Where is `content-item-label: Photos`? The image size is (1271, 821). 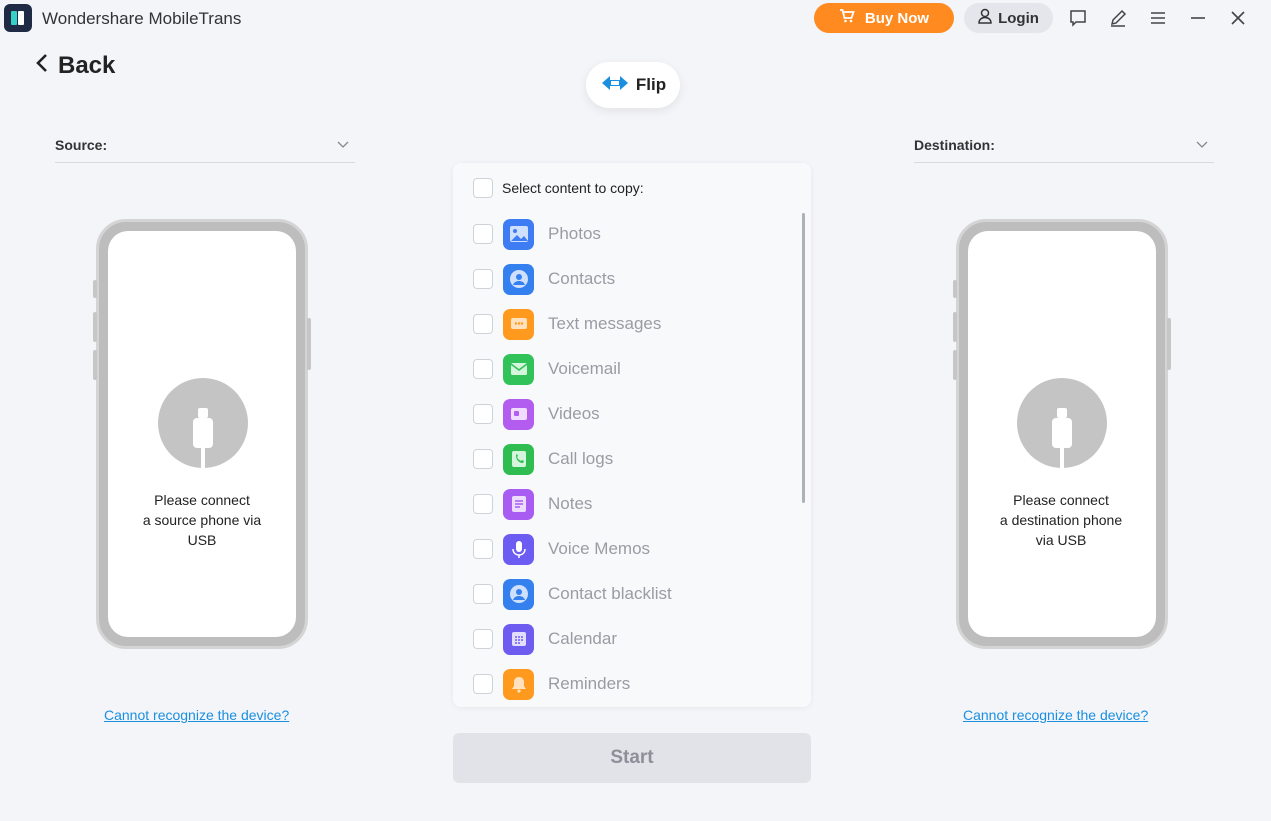
content-item-label: Photos is located at coordinates (574, 233).